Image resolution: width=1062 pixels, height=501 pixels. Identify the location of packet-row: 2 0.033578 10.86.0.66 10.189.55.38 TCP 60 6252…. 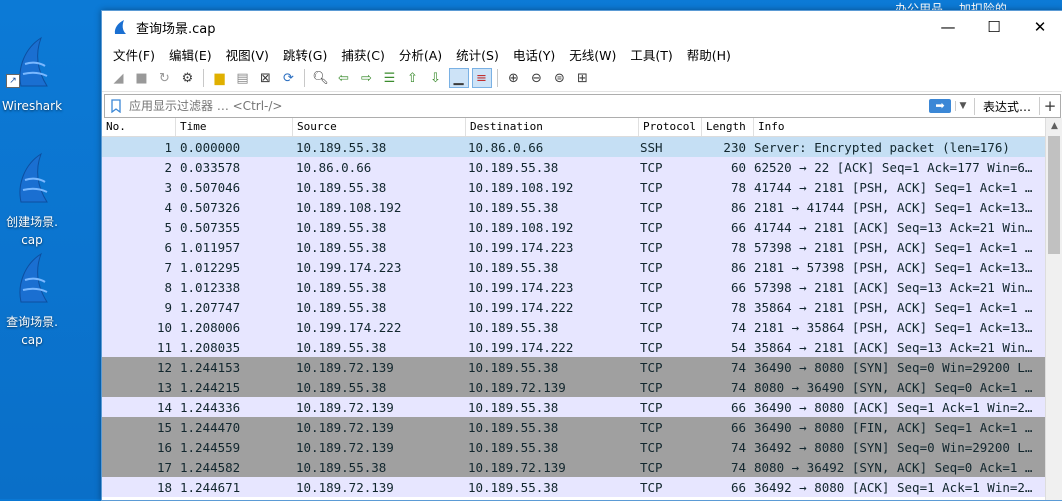
(574, 167).